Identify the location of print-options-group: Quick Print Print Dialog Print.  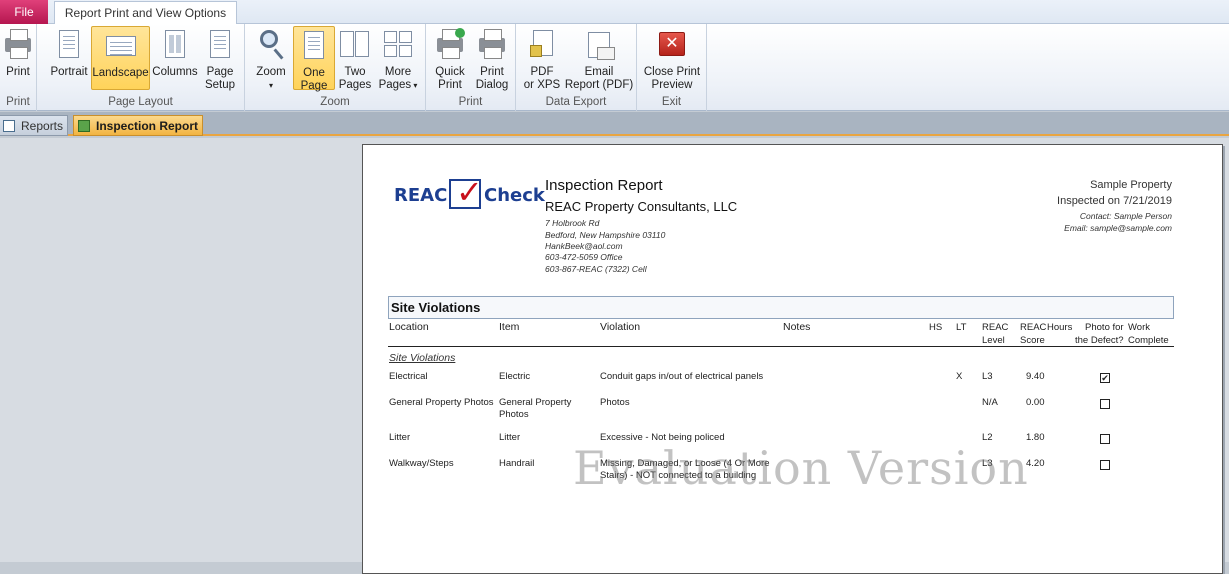
(471, 67).